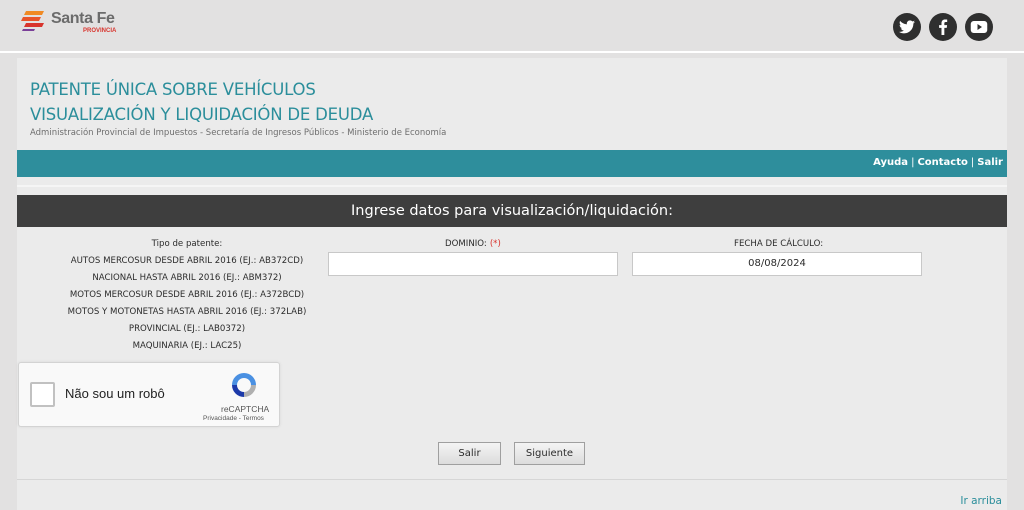 The width and height of the screenshot is (1024, 510). I want to click on logo-subtext: PROVINCIA, so click(100, 31).